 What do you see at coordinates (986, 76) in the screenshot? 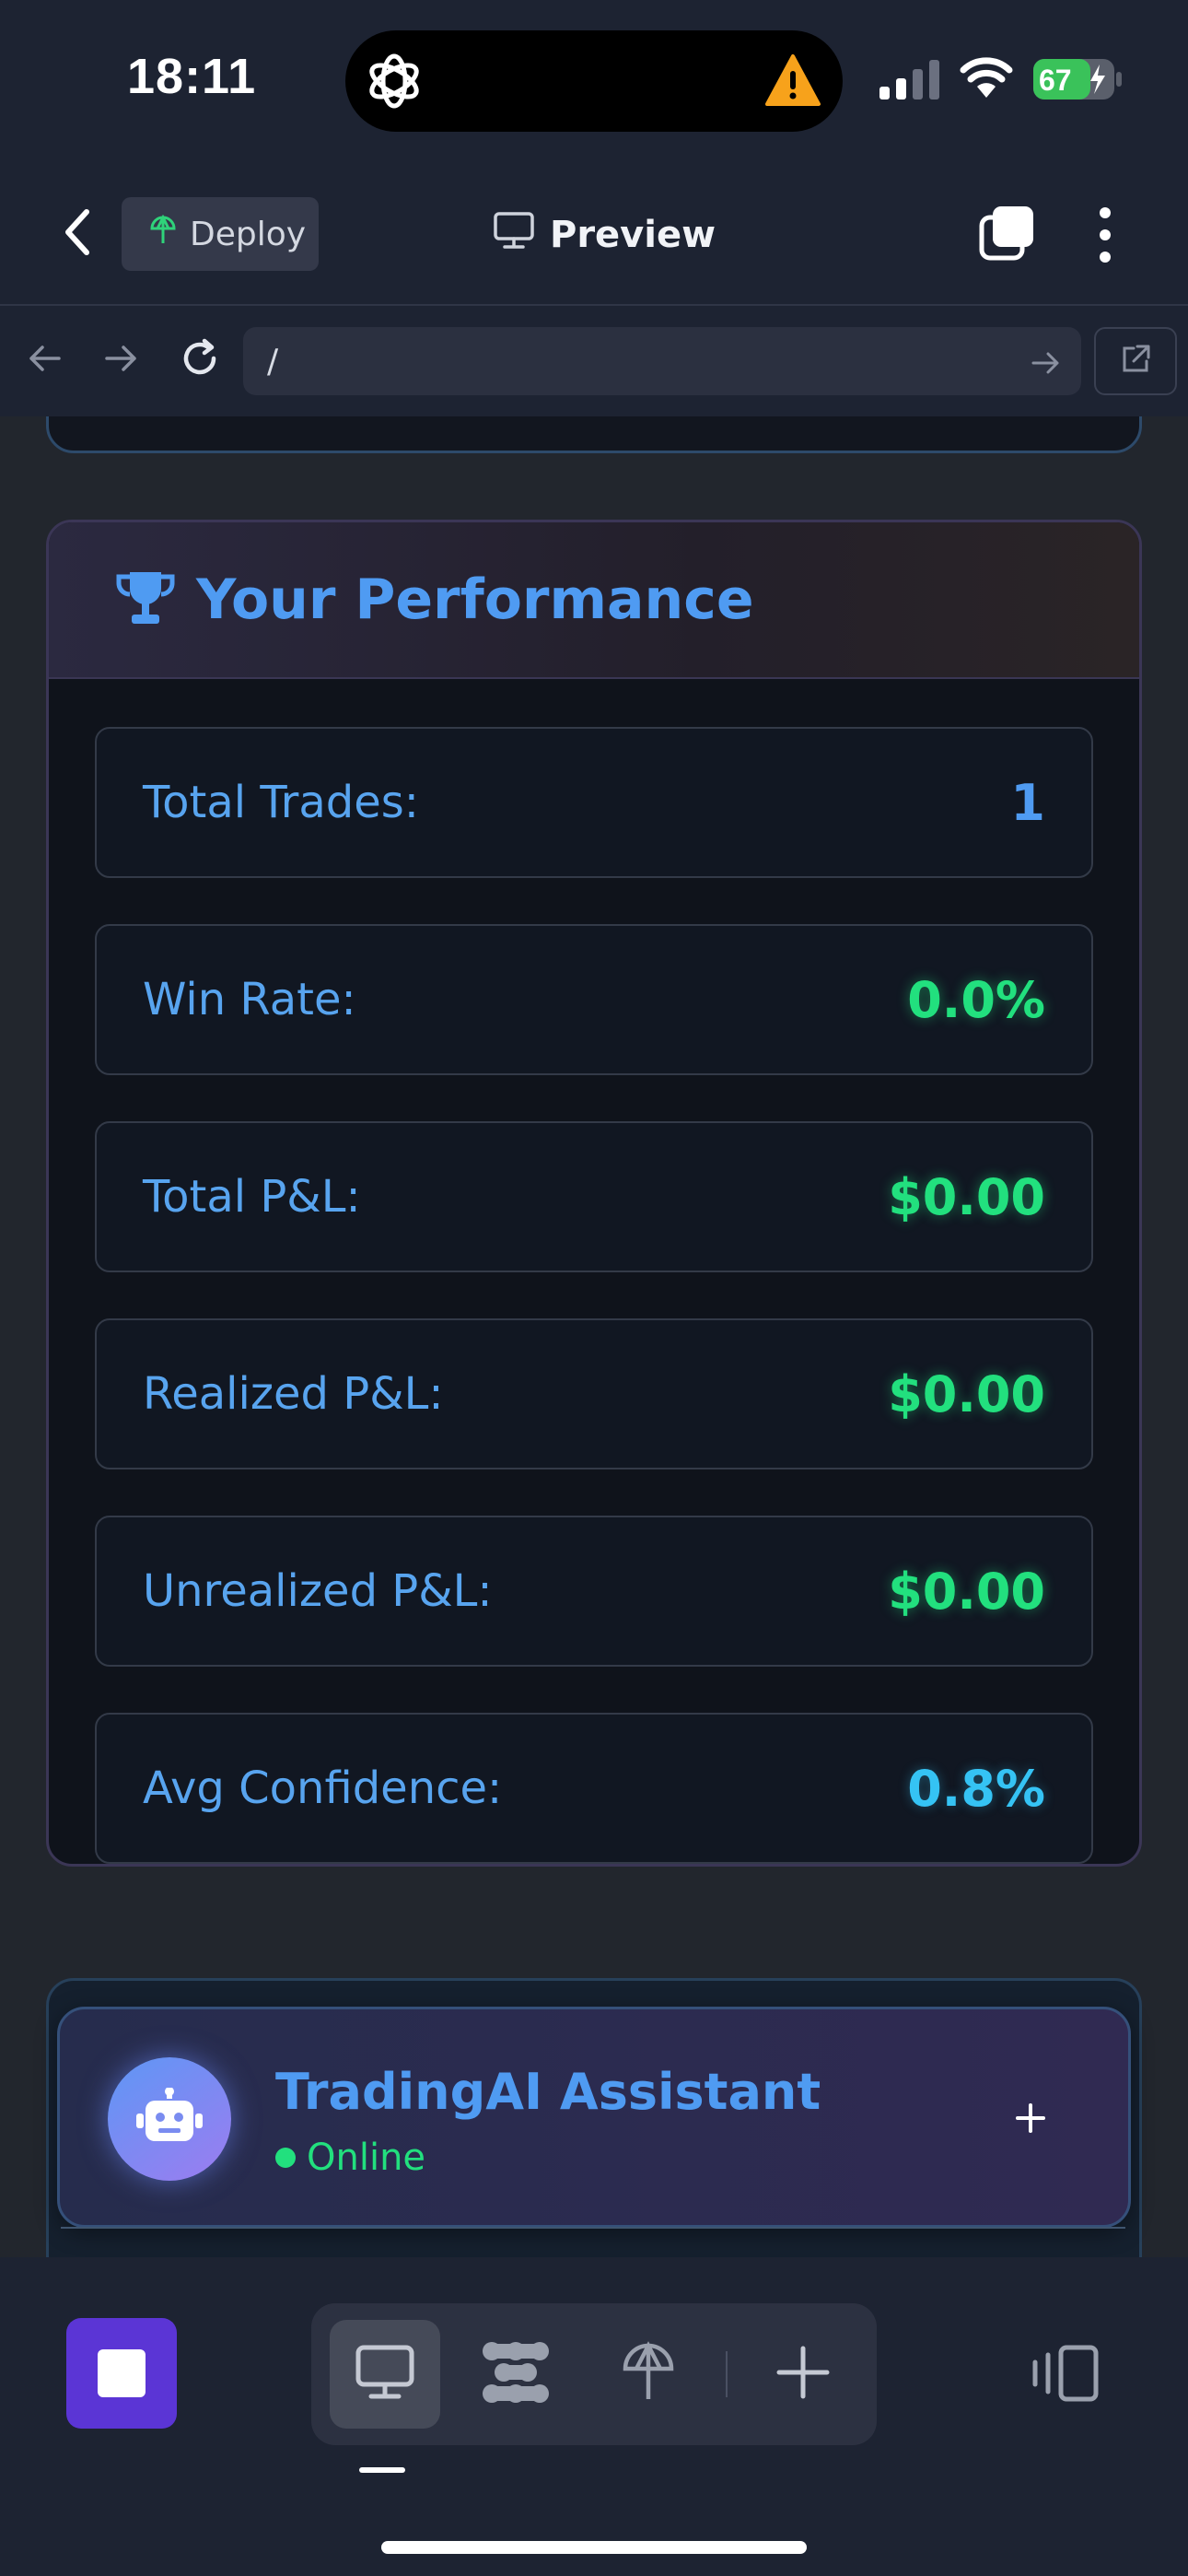
I see `wifi-icon` at bounding box center [986, 76].